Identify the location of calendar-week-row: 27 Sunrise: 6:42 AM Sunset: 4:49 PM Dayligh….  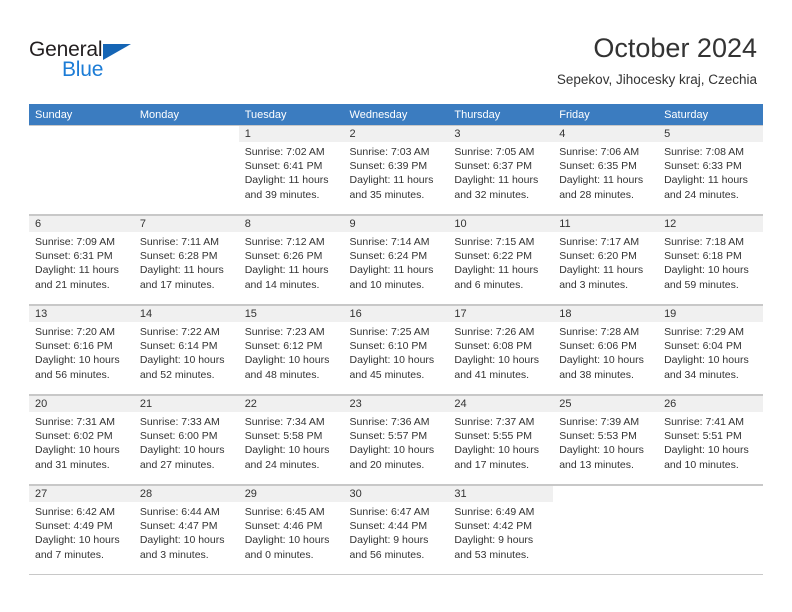
(396, 530).